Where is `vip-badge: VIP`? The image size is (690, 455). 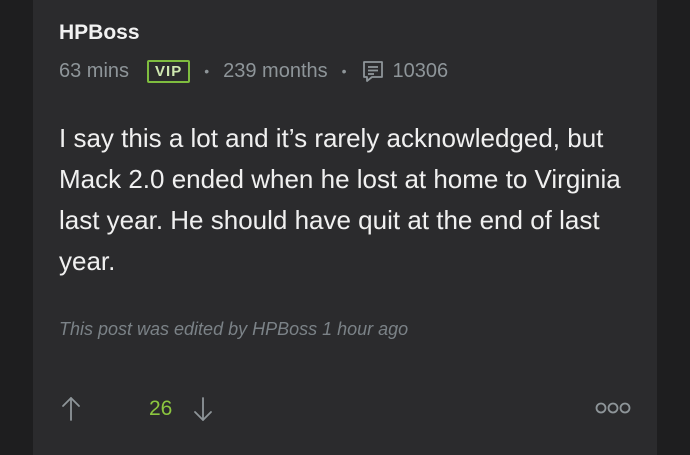 vip-badge: VIP is located at coordinates (169, 71).